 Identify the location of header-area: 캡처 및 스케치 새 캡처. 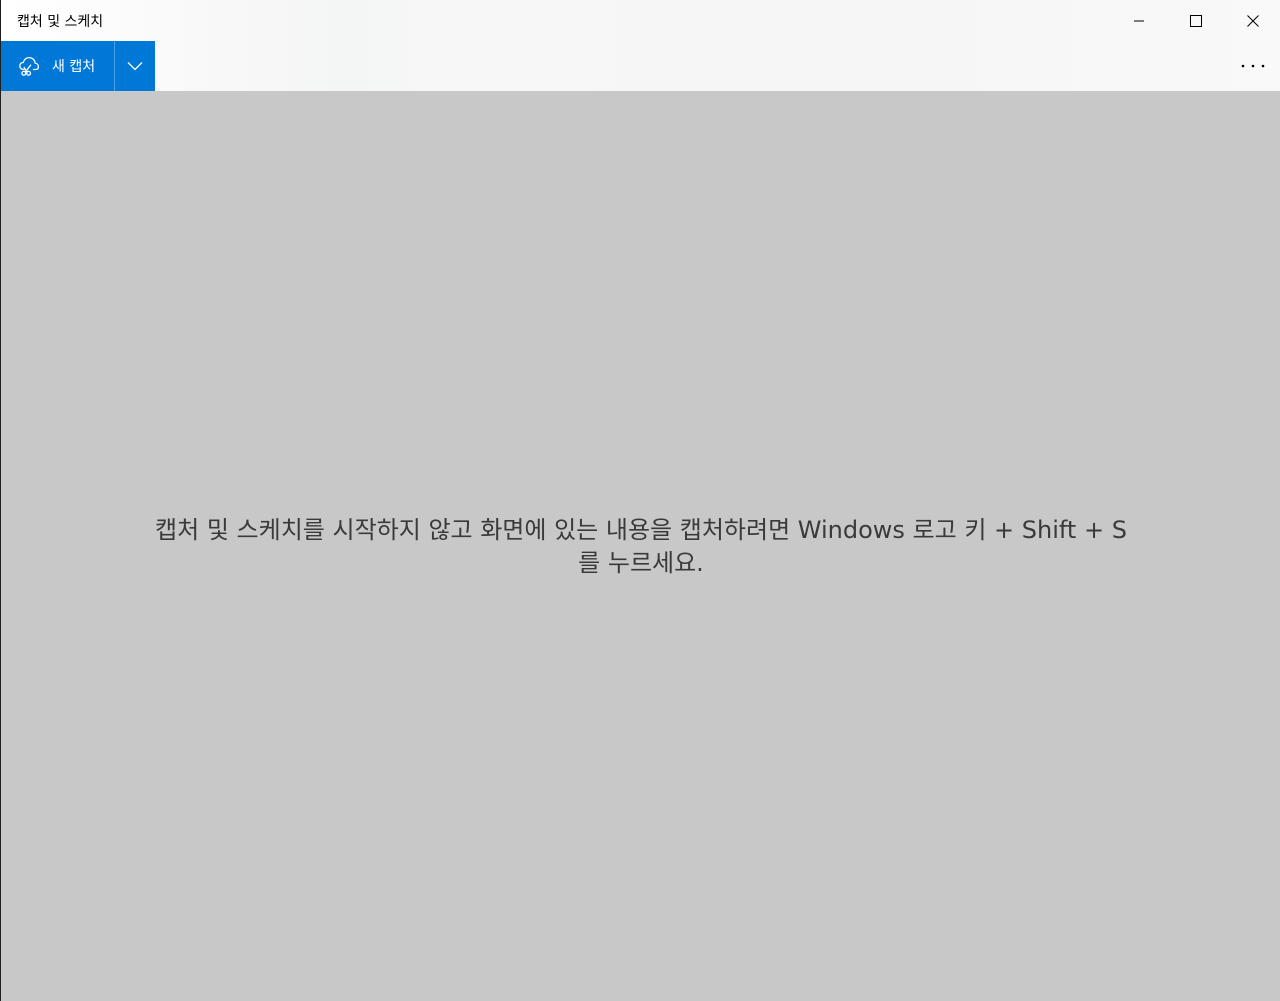
(640, 45).